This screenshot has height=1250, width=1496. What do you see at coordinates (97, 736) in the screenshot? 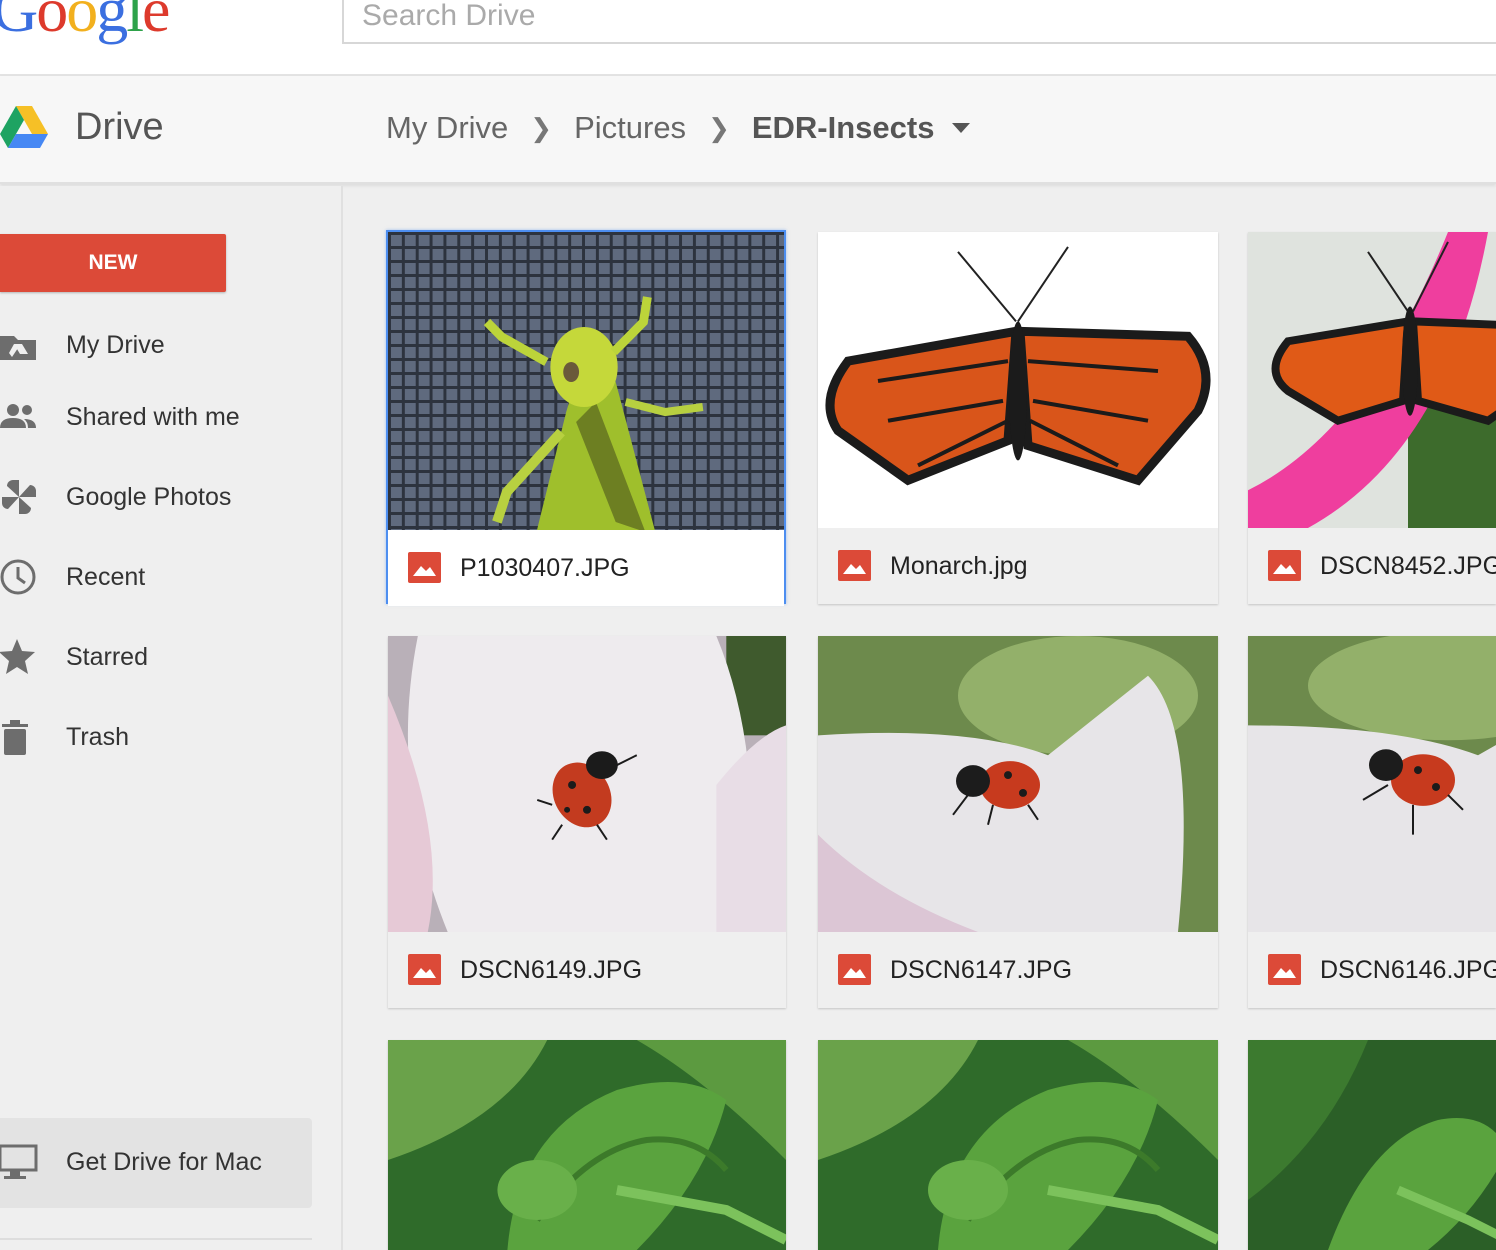
I see `sidebar-item-label: Trash` at bounding box center [97, 736].